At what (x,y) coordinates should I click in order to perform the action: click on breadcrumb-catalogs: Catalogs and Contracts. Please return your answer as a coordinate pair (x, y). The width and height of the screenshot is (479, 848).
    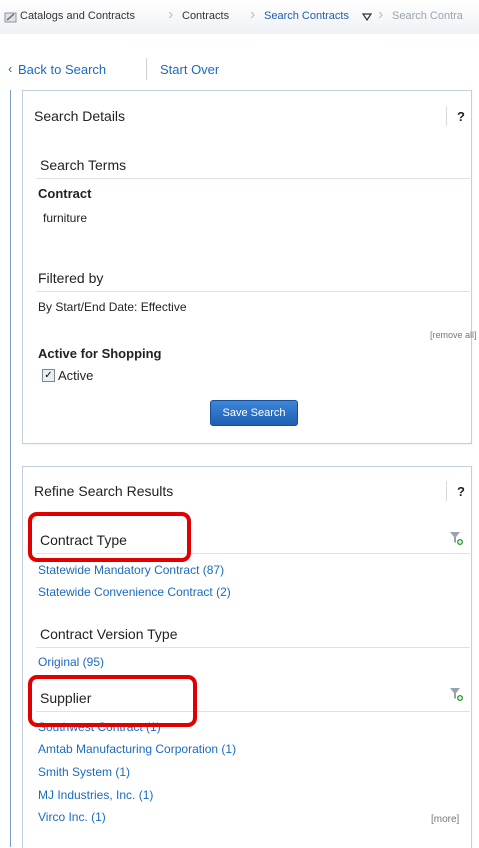
    Looking at the image, I should click on (77, 16).